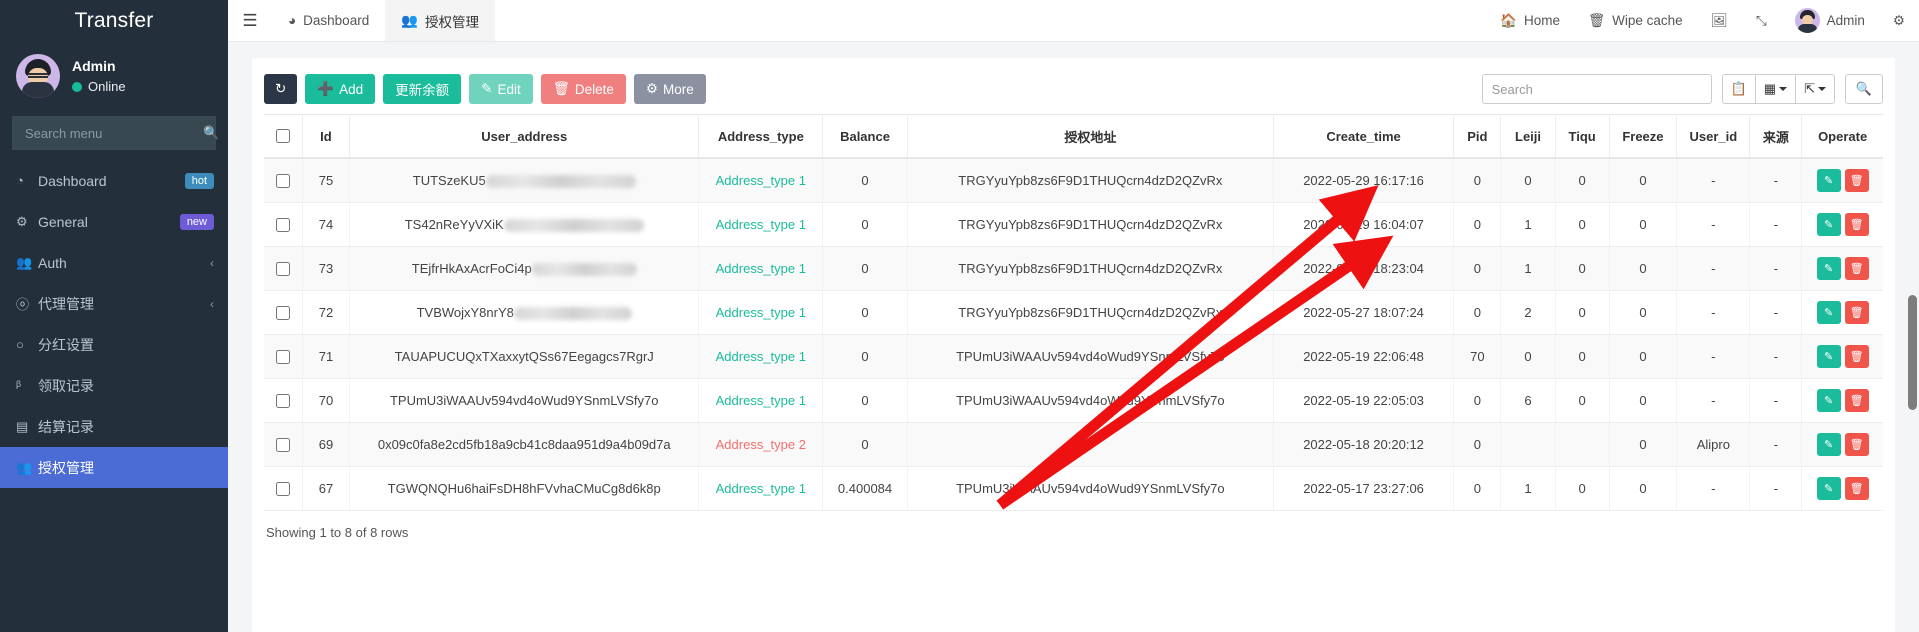 This screenshot has width=1919, height=632. I want to click on cell-tiqu: 0, so click(1582, 268).